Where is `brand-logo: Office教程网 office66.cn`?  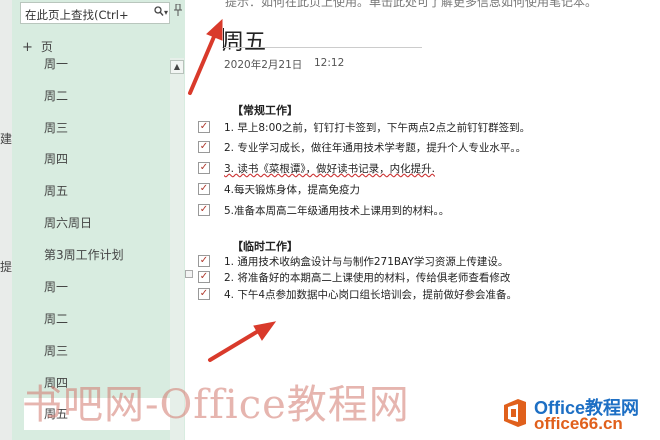 brand-logo: Office教程网 office66.cn is located at coordinates (577, 414).